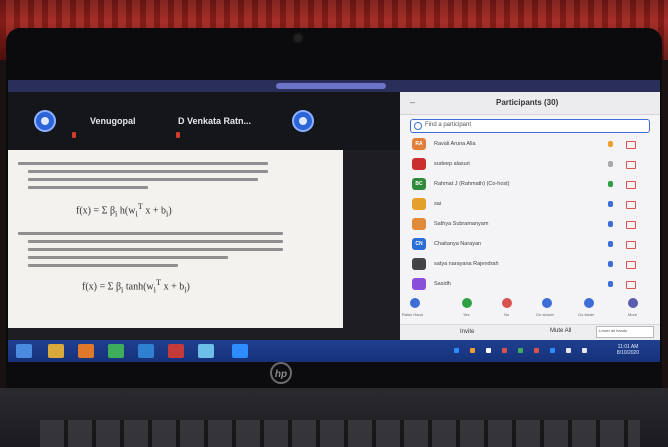 Image resolution: width=668 pixels, height=447 pixels. What do you see at coordinates (507, 314) in the screenshot?
I see `toolbar-label: No` at bounding box center [507, 314].